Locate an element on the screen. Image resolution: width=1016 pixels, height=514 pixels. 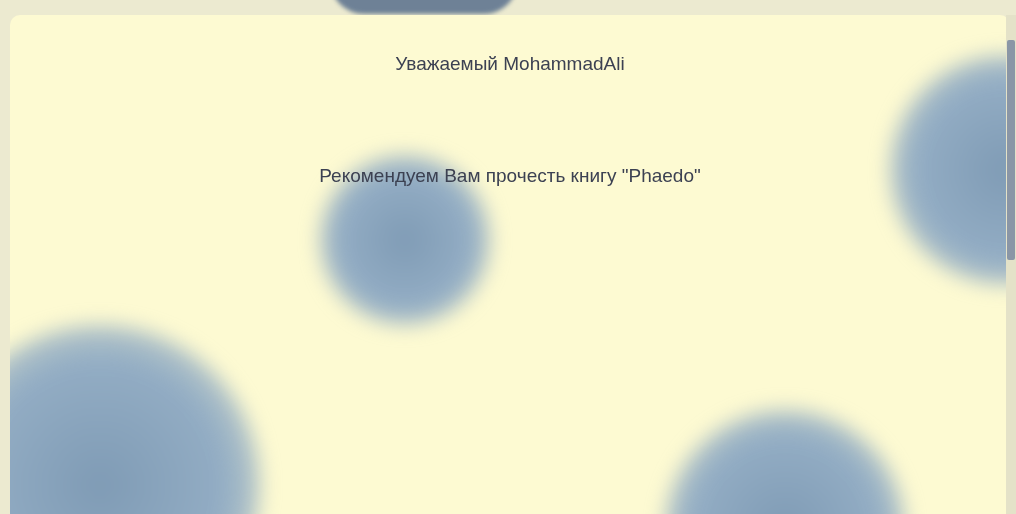
scrollbar-thumb is located at coordinates (1011, 150).